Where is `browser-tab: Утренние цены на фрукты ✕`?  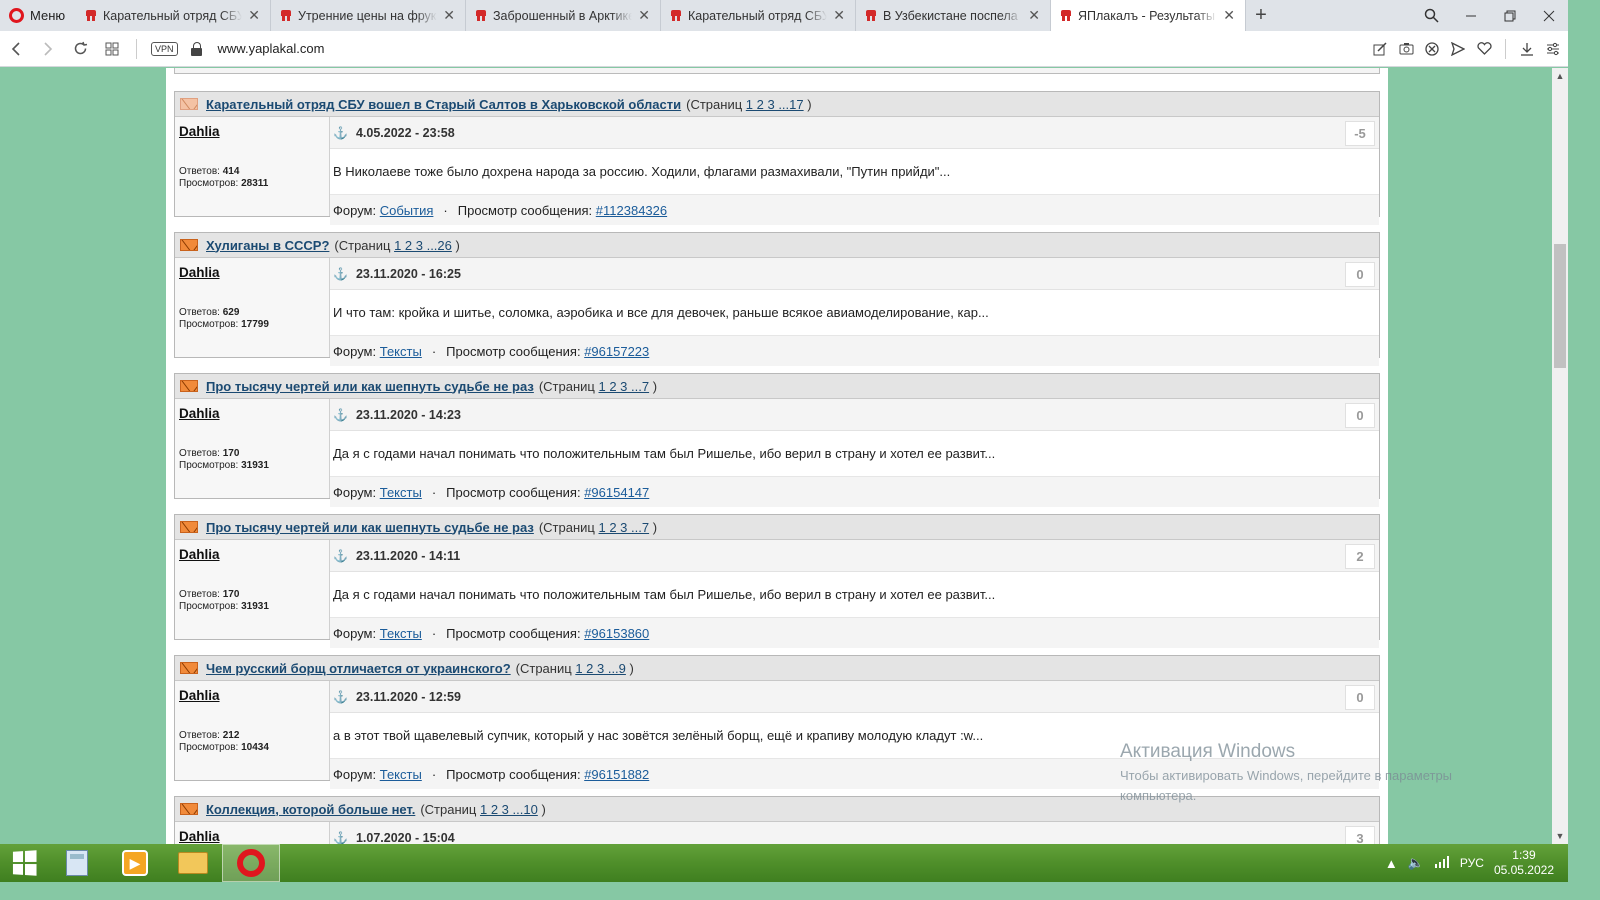
browser-tab: Утренние цены на фрукты ✕ is located at coordinates (368, 15).